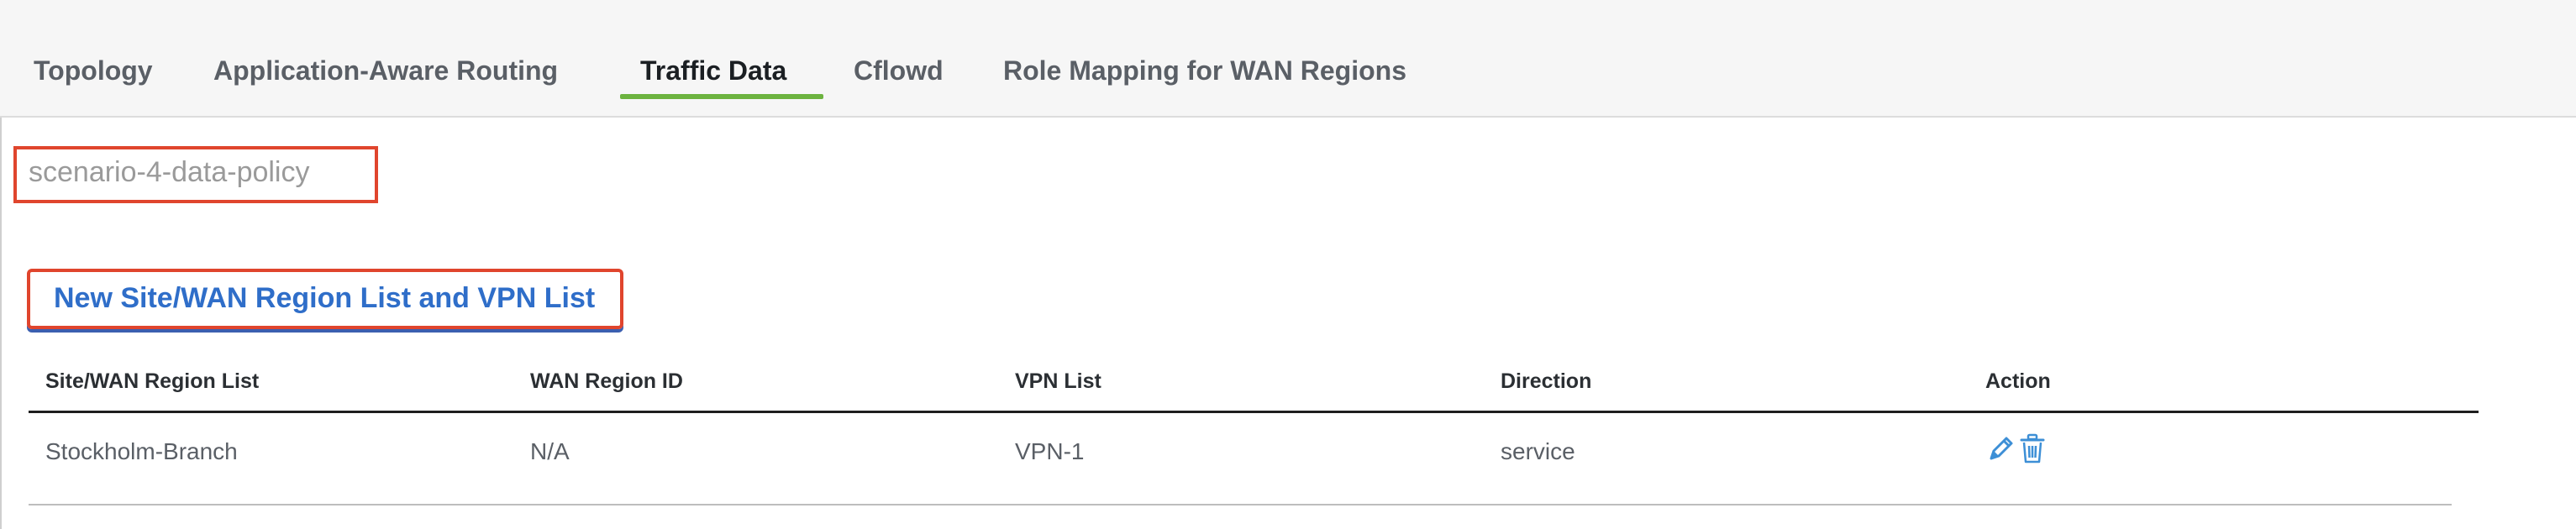  I want to click on table-row-divider, so click(1240, 505).